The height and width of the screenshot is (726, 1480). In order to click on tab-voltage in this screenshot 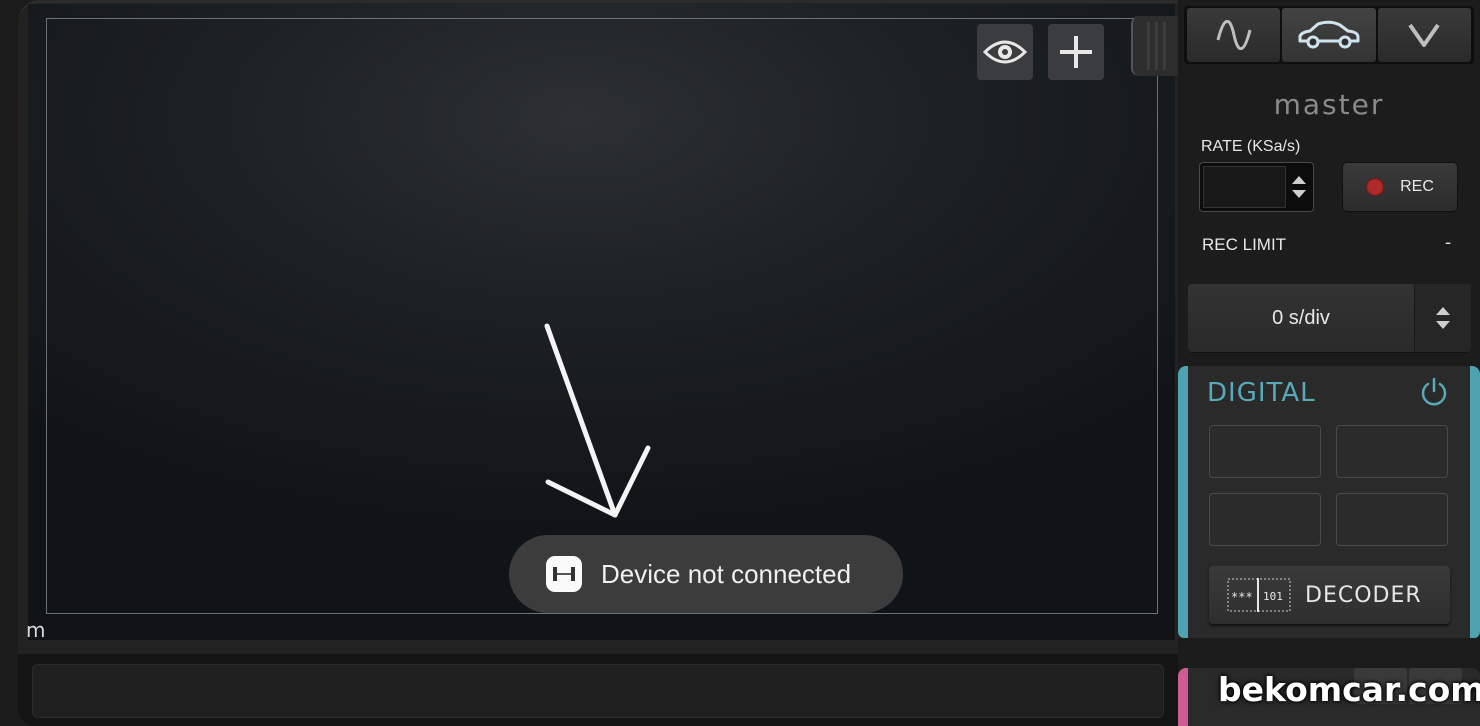, I will do `click(1424, 35)`.